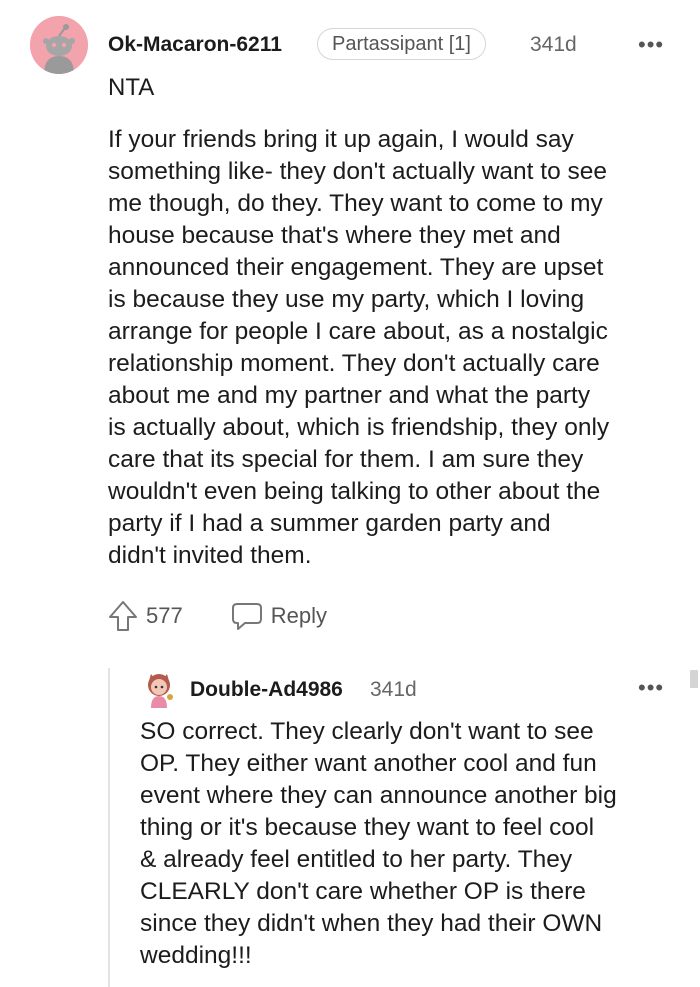  I want to click on comment-verdict: NTA, so click(131, 87).